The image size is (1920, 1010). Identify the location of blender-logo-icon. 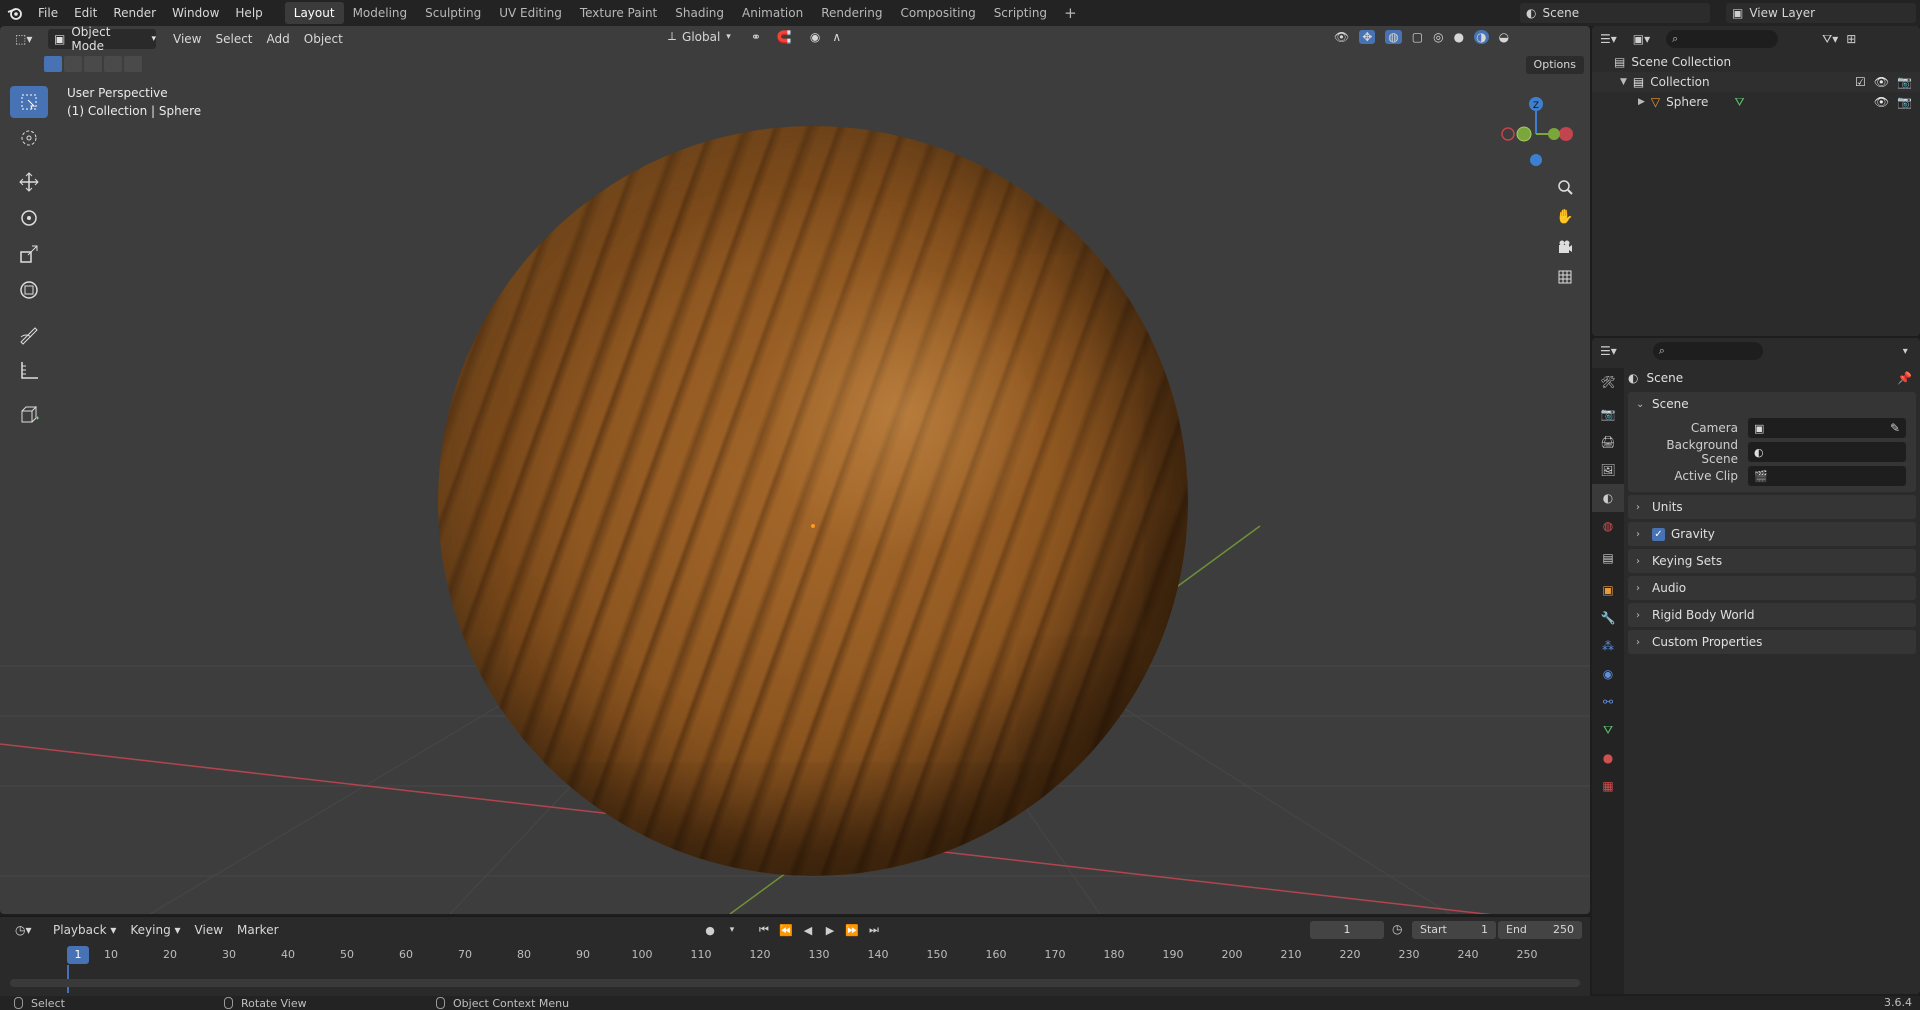
(15, 13).